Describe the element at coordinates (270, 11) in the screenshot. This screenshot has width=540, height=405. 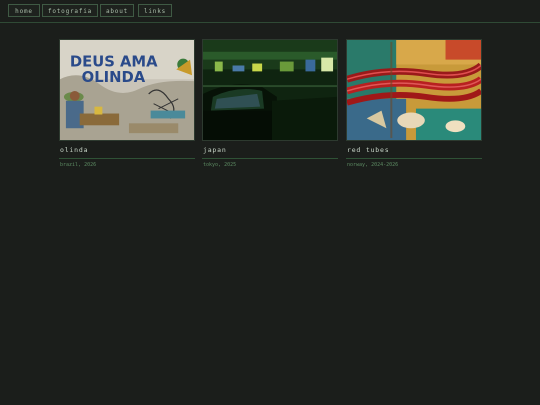
I see `top-navigation-bar: home fotografia about links` at that location.